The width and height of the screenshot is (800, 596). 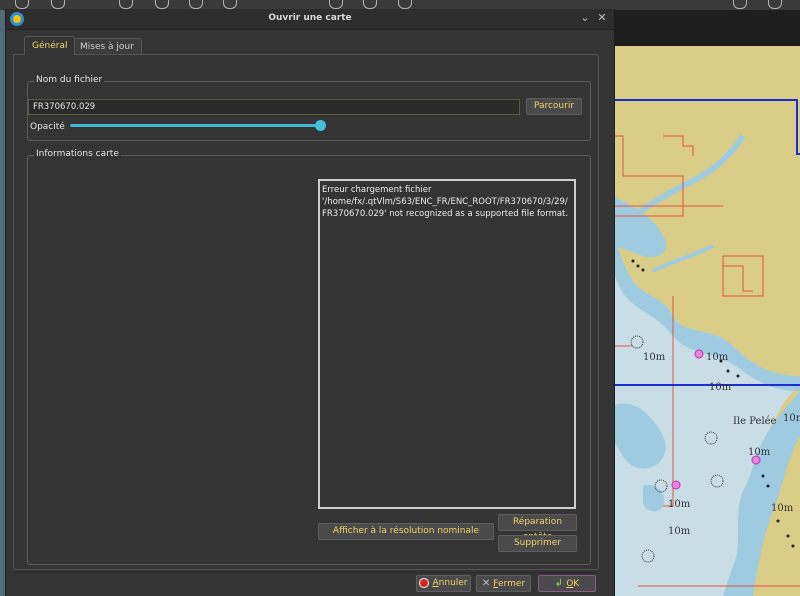 What do you see at coordinates (274, 107) in the screenshot?
I see `filename-field: FR370670.029` at bounding box center [274, 107].